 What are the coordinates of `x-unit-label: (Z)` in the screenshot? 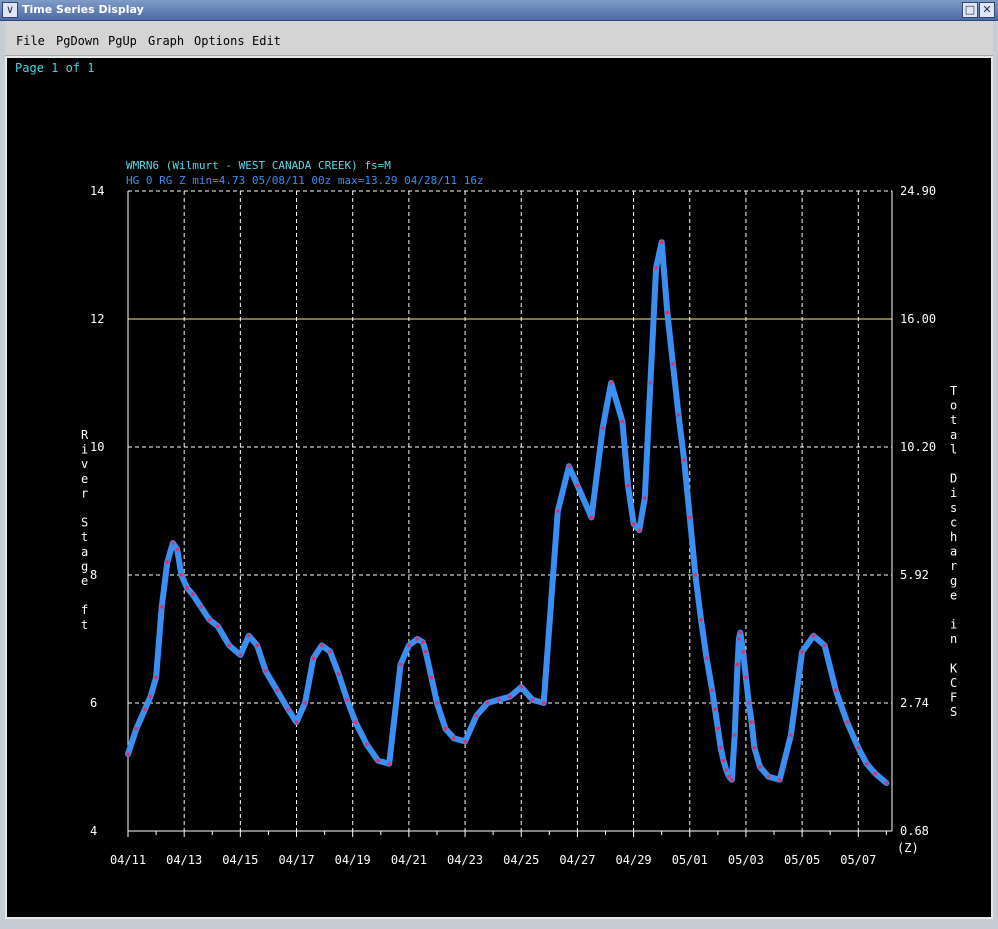 It's located at (908, 848).